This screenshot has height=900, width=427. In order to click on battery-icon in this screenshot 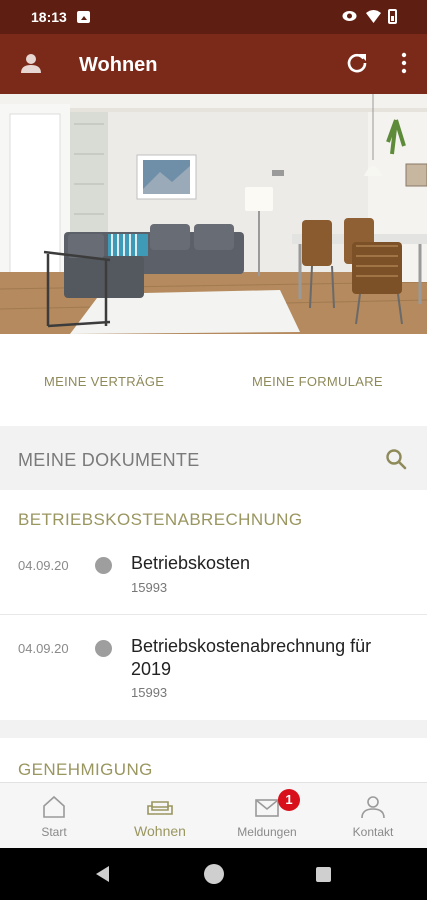, I will do `click(392, 16)`.